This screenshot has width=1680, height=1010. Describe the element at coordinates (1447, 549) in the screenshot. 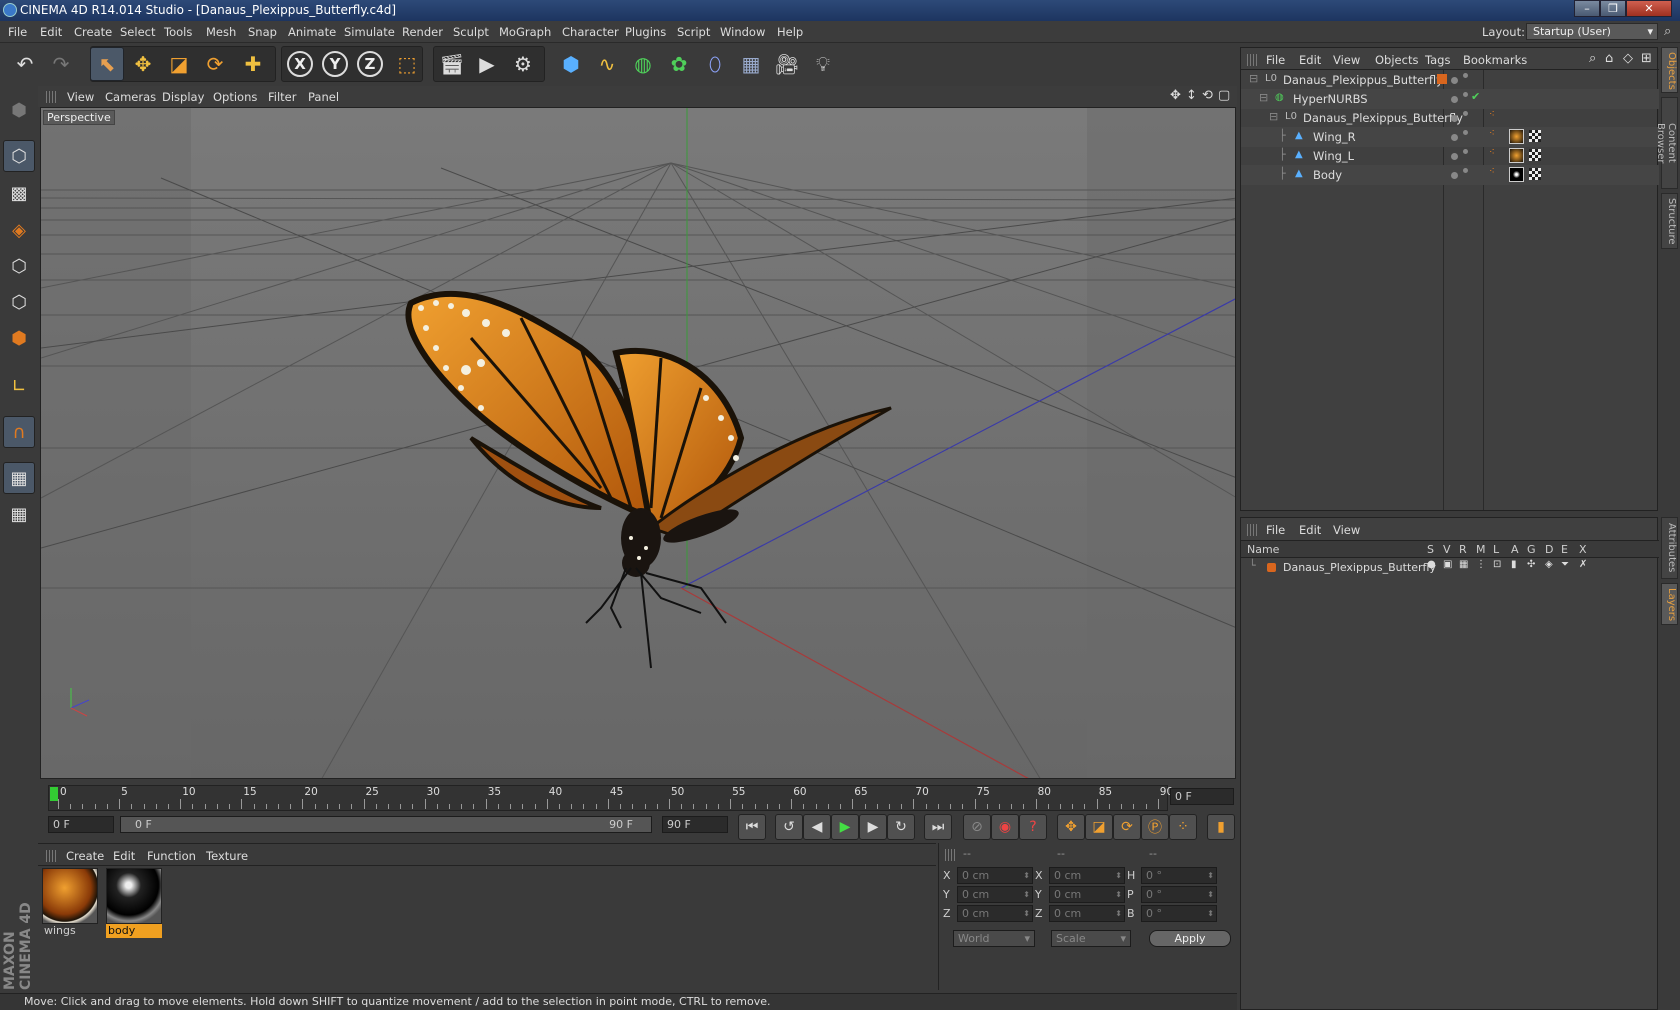

I see `column-v: V` at that location.